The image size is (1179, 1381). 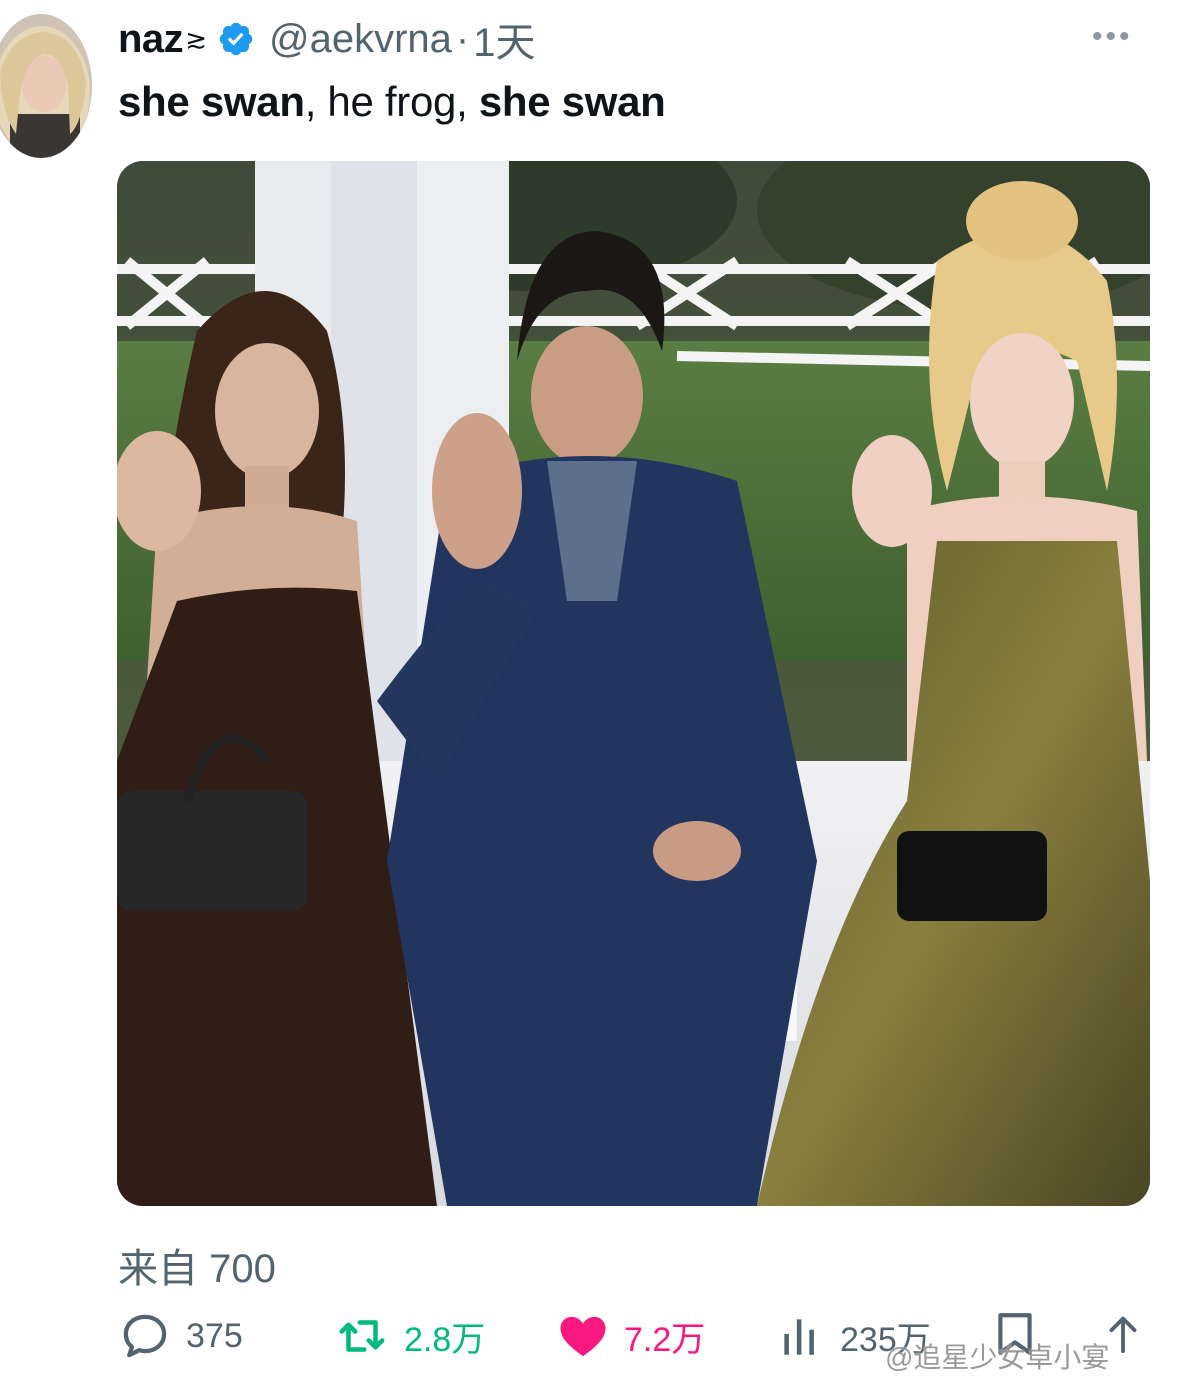 What do you see at coordinates (151, 39) in the screenshot?
I see `author-name: naz` at bounding box center [151, 39].